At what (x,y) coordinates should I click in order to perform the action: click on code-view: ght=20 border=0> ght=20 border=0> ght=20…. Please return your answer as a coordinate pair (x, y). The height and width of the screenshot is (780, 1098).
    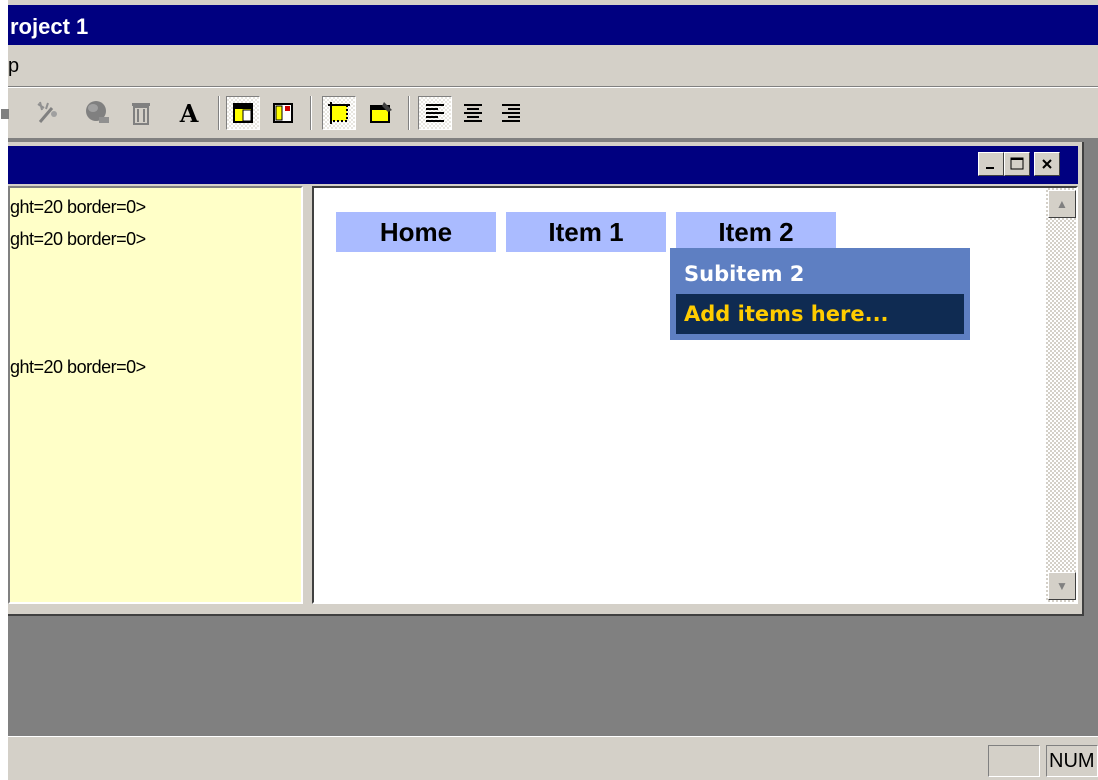
    Looking at the image, I should click on (155, 395).